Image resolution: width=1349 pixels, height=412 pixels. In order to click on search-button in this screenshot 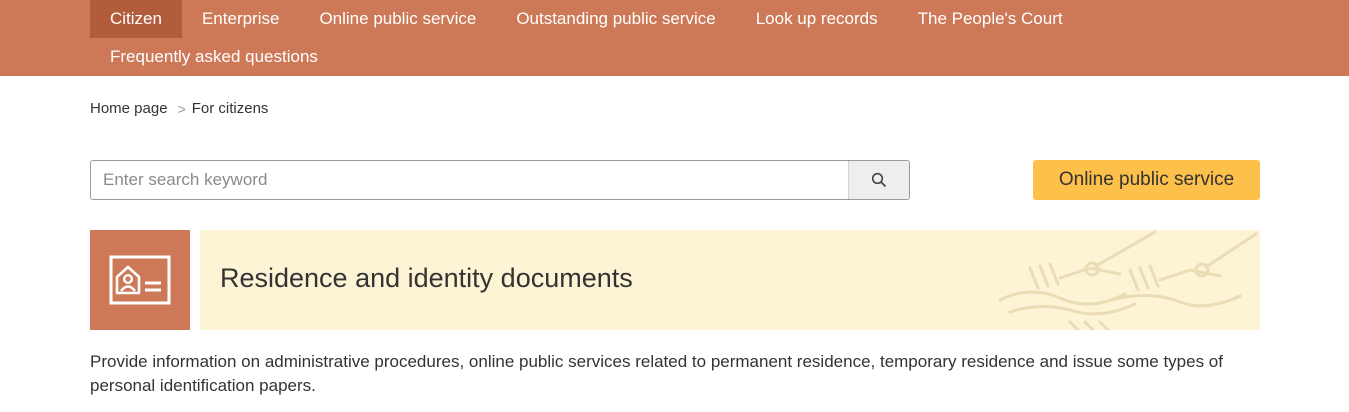, I will do `click(878, 180)`.